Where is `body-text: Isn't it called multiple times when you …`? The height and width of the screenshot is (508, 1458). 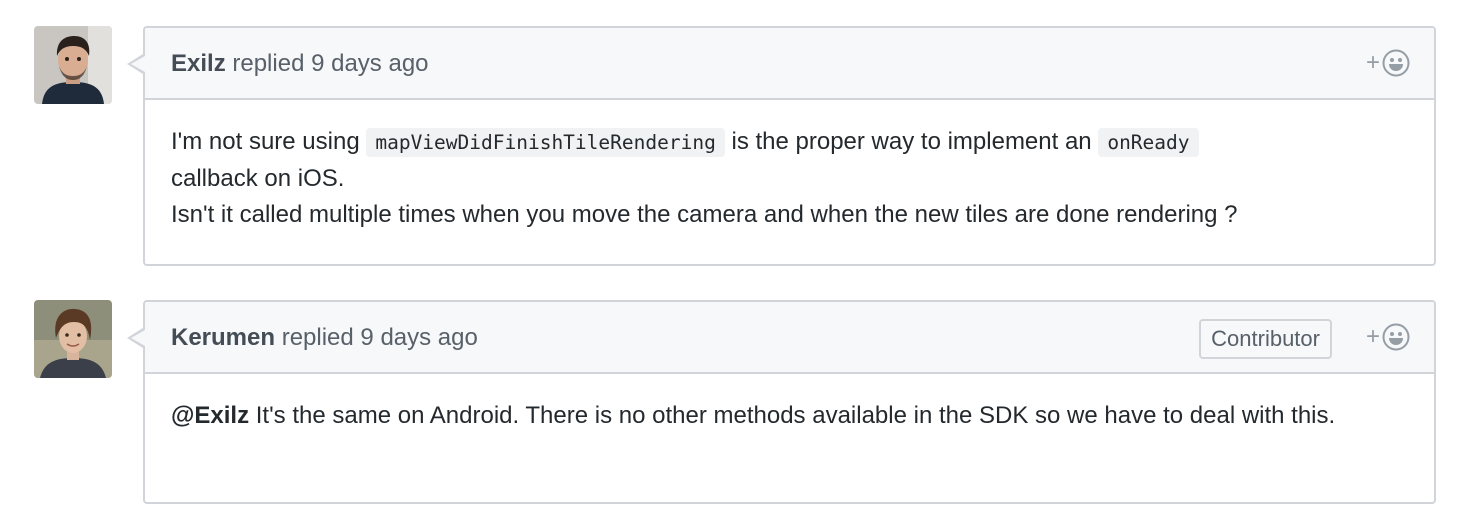 body-text: Isn't it called multiple times when you … is located at coordinates (704, 214).